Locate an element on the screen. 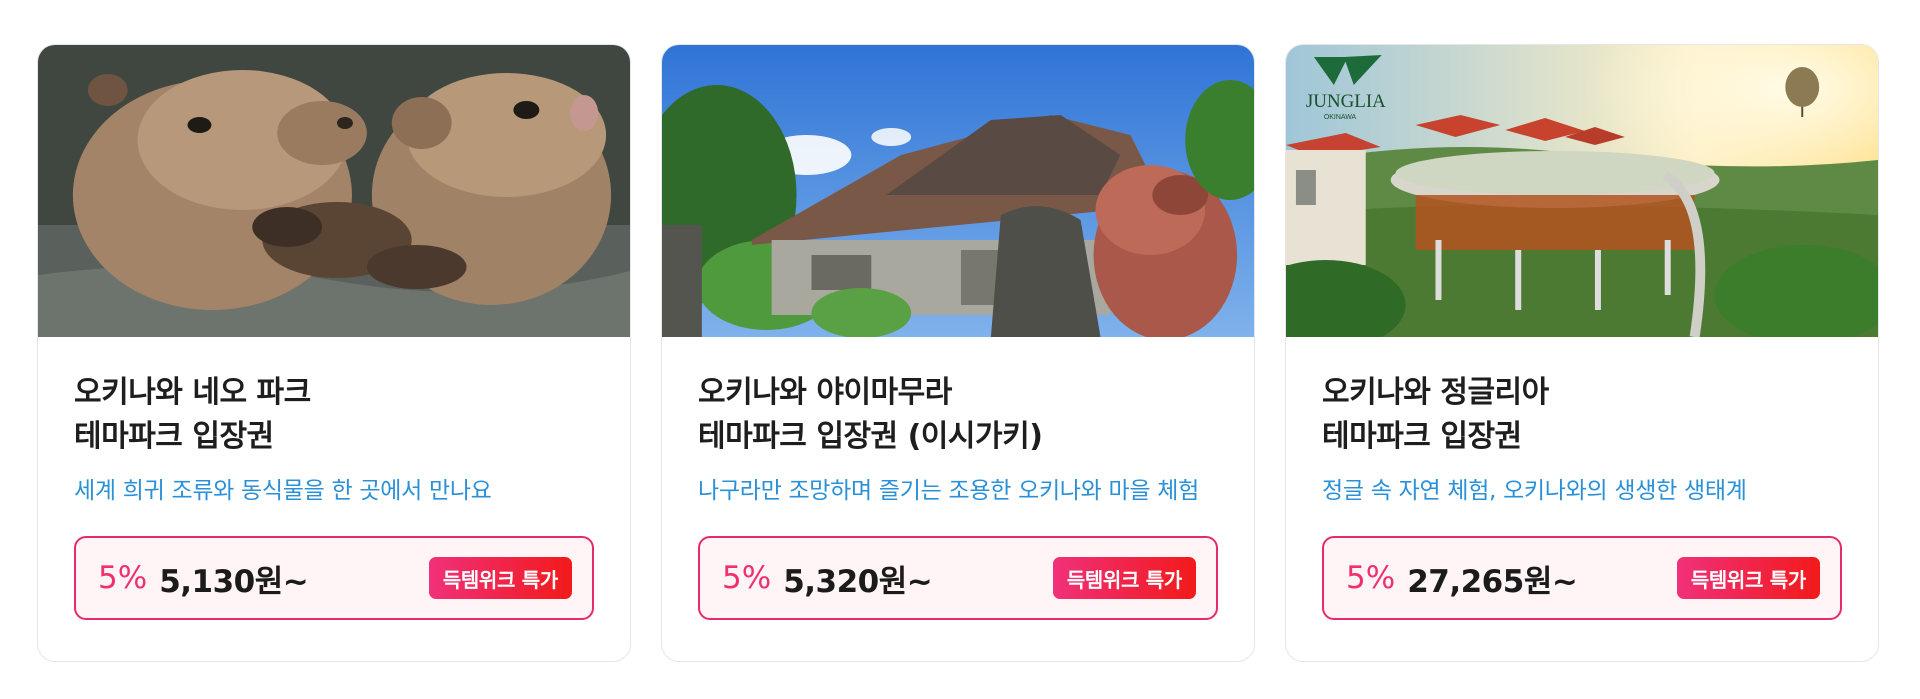 The width and height of the screenshot is (1920, 699). capybara-image is located at coordinates (334, 191).